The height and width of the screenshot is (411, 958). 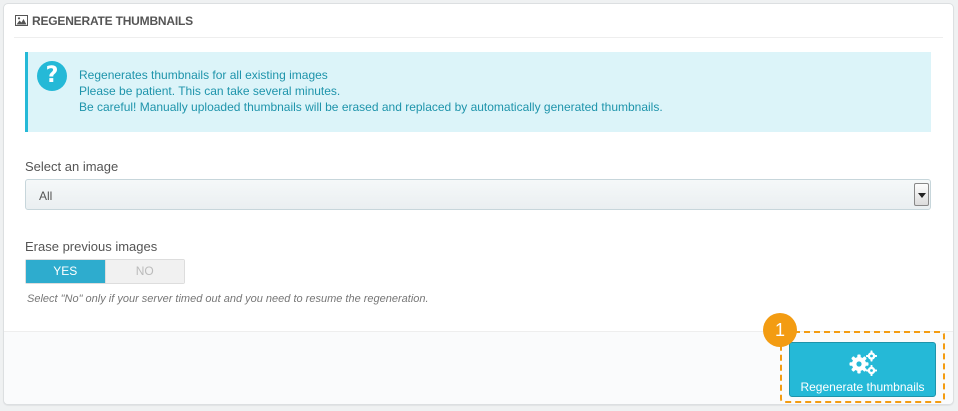 I want to click on regenerate-button-label: Regenerate thumbnails, so click(x=862, y=387).